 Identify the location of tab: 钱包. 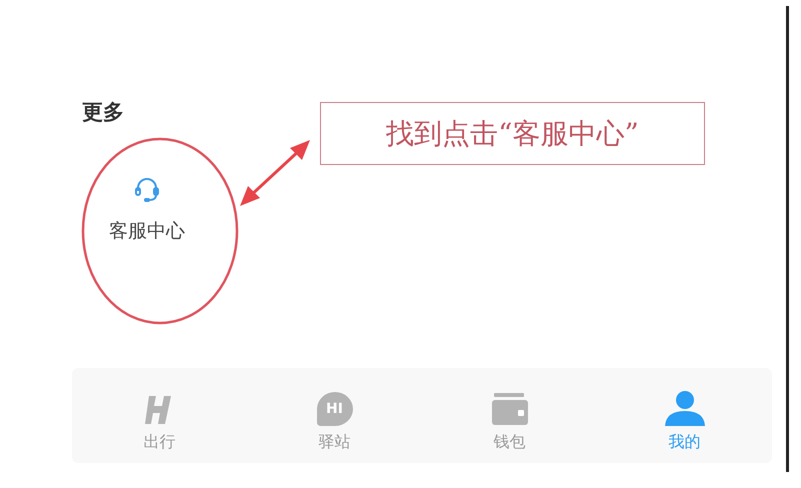
(509, 415).